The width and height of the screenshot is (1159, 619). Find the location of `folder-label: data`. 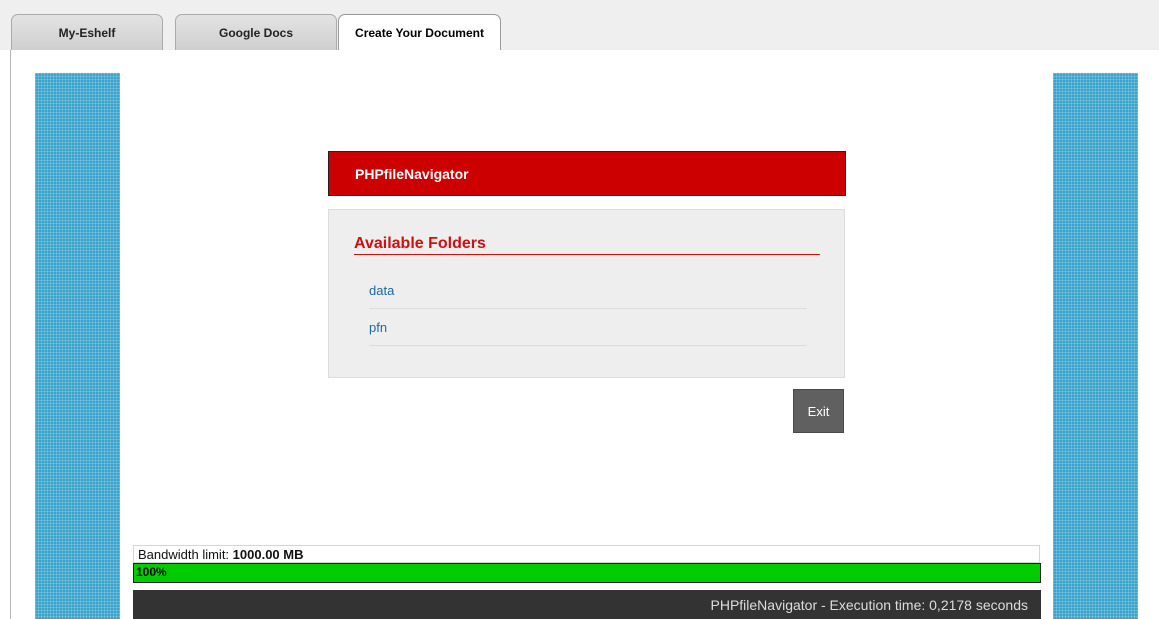

folder-label: data is located at coordinates (381, 290).